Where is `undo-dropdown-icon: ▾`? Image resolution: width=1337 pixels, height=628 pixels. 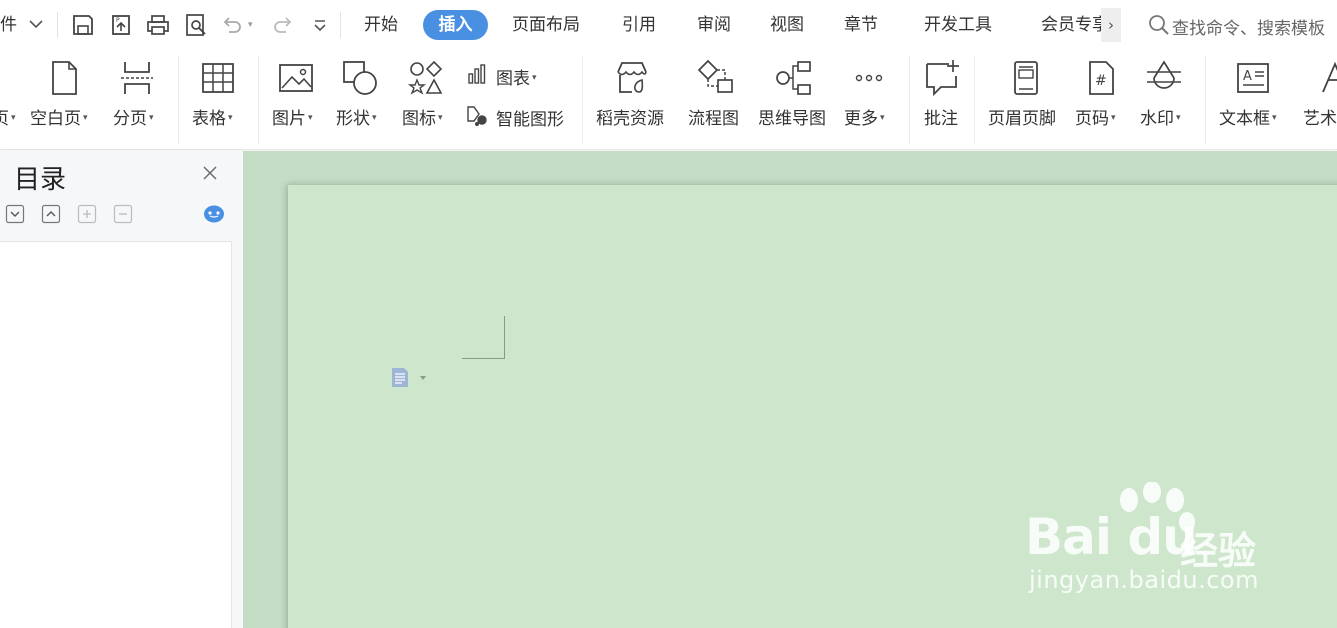 undo-dropdown-icon: ▾ is located at coordinates (250, 25).